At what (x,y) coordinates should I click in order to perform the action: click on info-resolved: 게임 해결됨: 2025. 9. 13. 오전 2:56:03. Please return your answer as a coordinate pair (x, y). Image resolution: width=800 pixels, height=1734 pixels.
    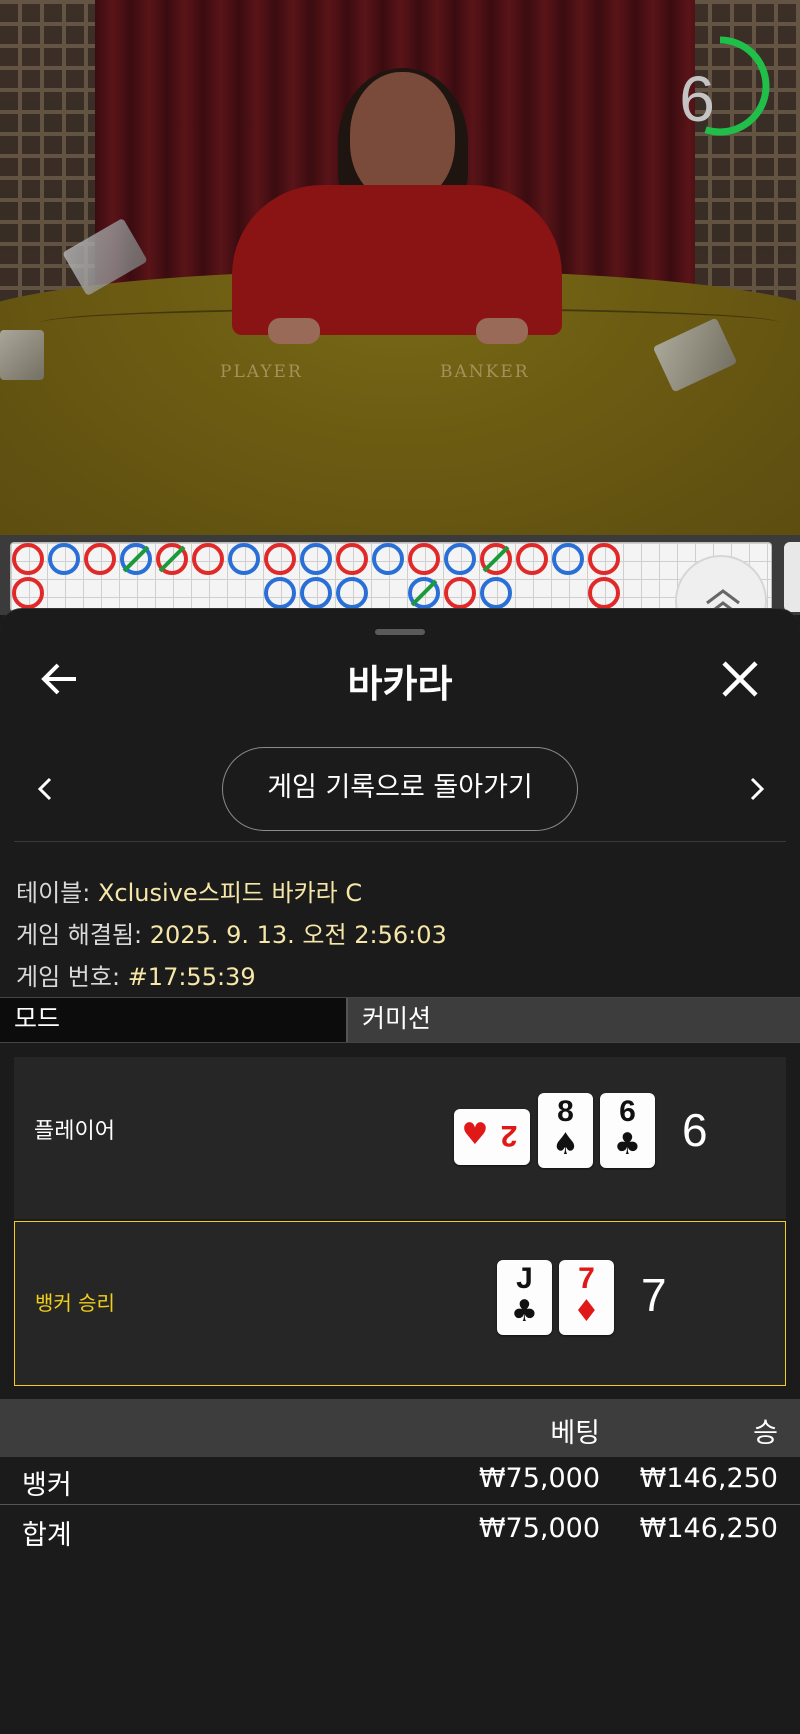
    Looking at the image, I should click on (231, 932).